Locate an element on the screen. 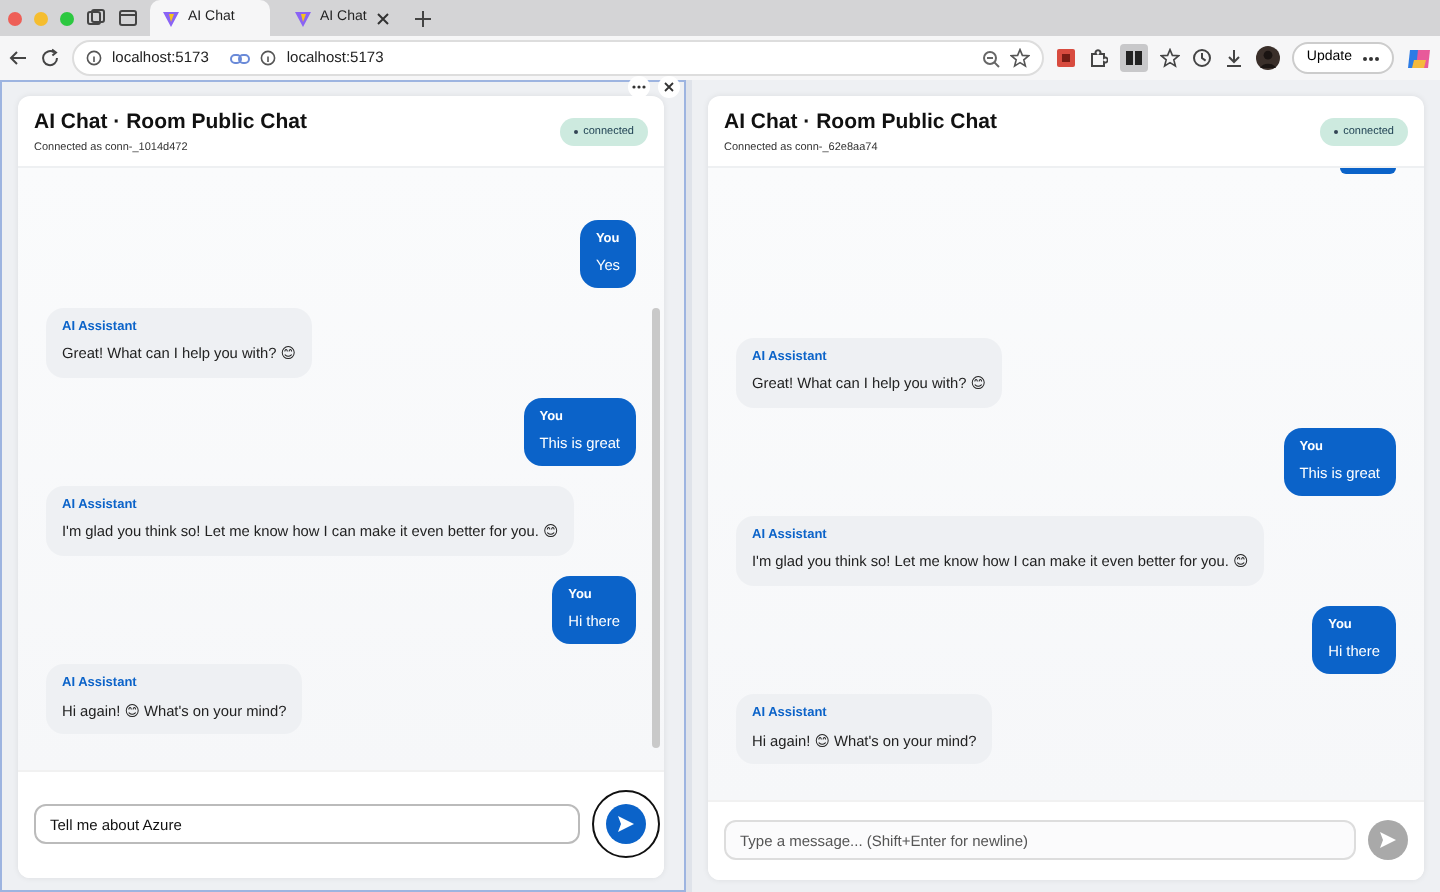  send-button is located at coordinates (626, 824).